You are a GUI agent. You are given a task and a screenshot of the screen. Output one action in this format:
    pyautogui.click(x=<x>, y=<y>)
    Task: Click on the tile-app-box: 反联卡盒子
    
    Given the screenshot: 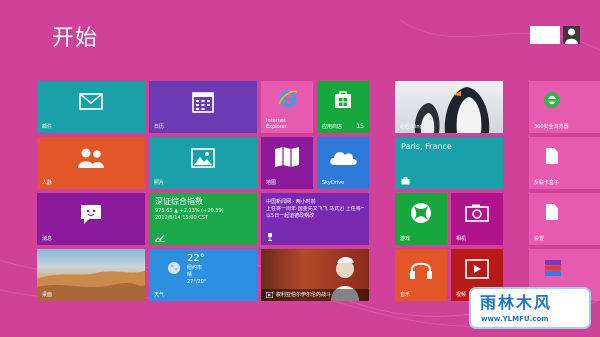 What is the action you would take?
    pyautogui.click(x=564, y=163)
    